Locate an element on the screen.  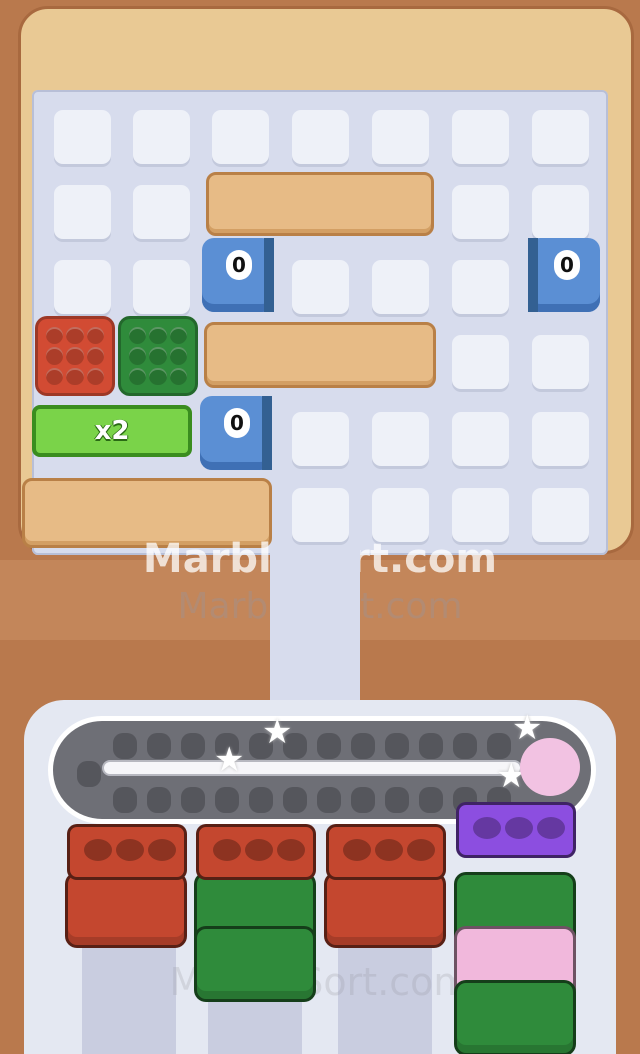
multiplier-bonus-bar: x2 is located at coordinates (112, 431).